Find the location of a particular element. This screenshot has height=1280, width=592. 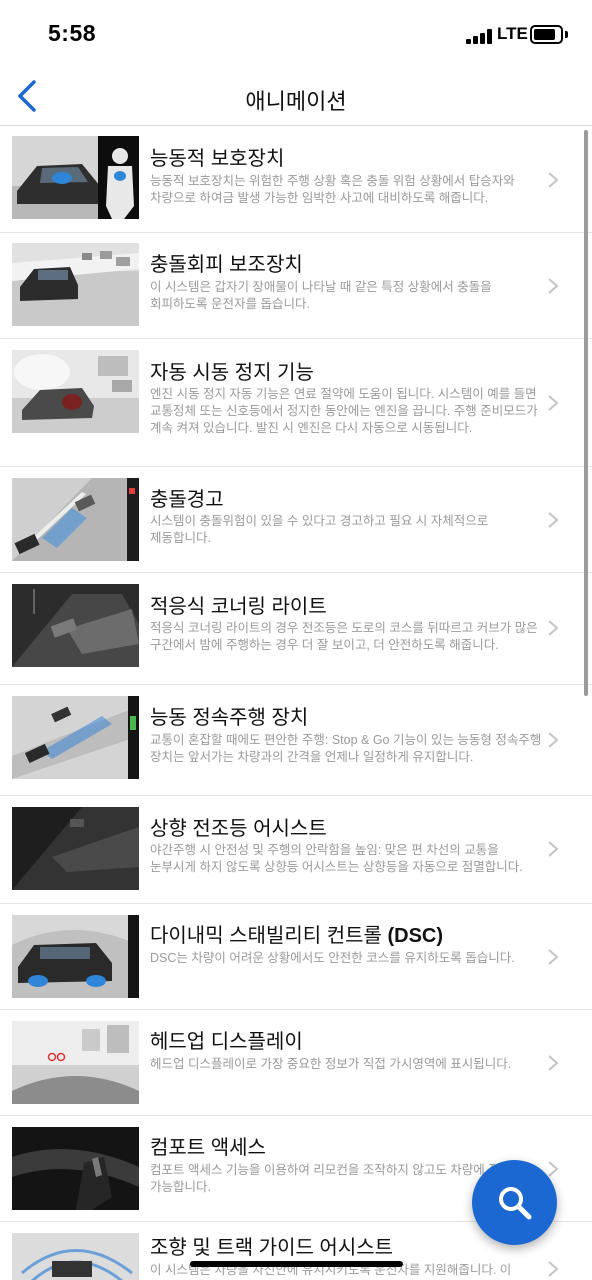

item-title-suffix: (DSC) is located at coordinates (415, 936).